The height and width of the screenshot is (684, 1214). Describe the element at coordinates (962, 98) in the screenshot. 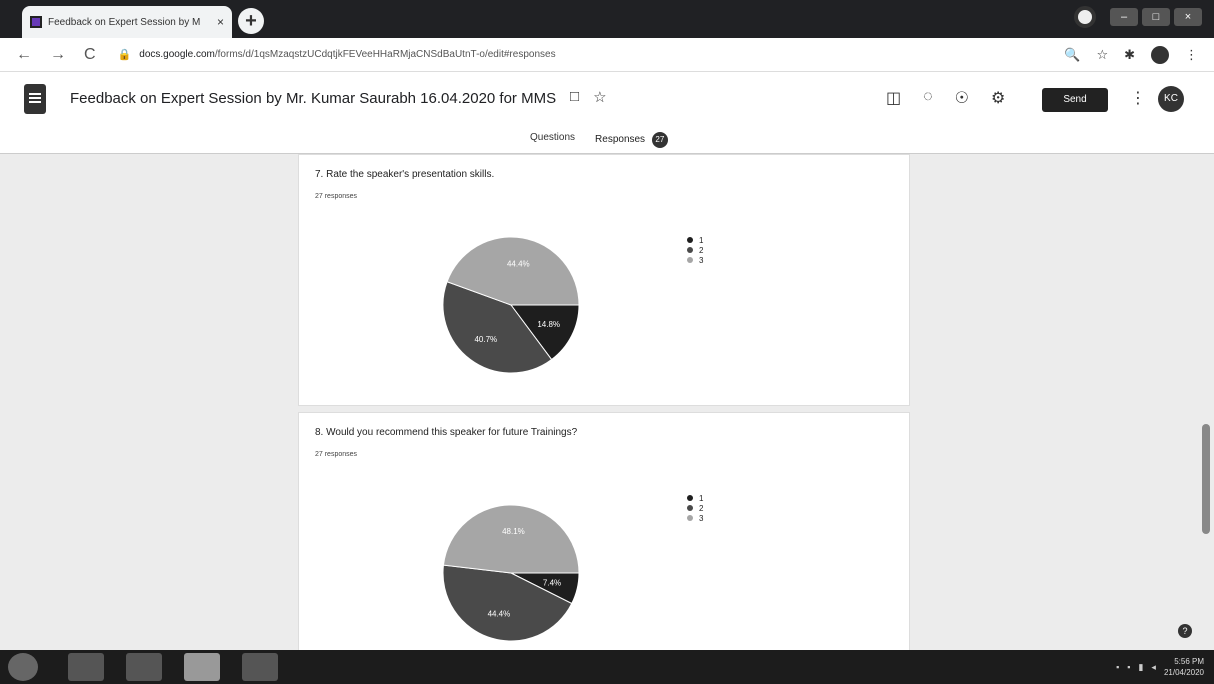

I see `preview-eye-icon: ☉` at that location.